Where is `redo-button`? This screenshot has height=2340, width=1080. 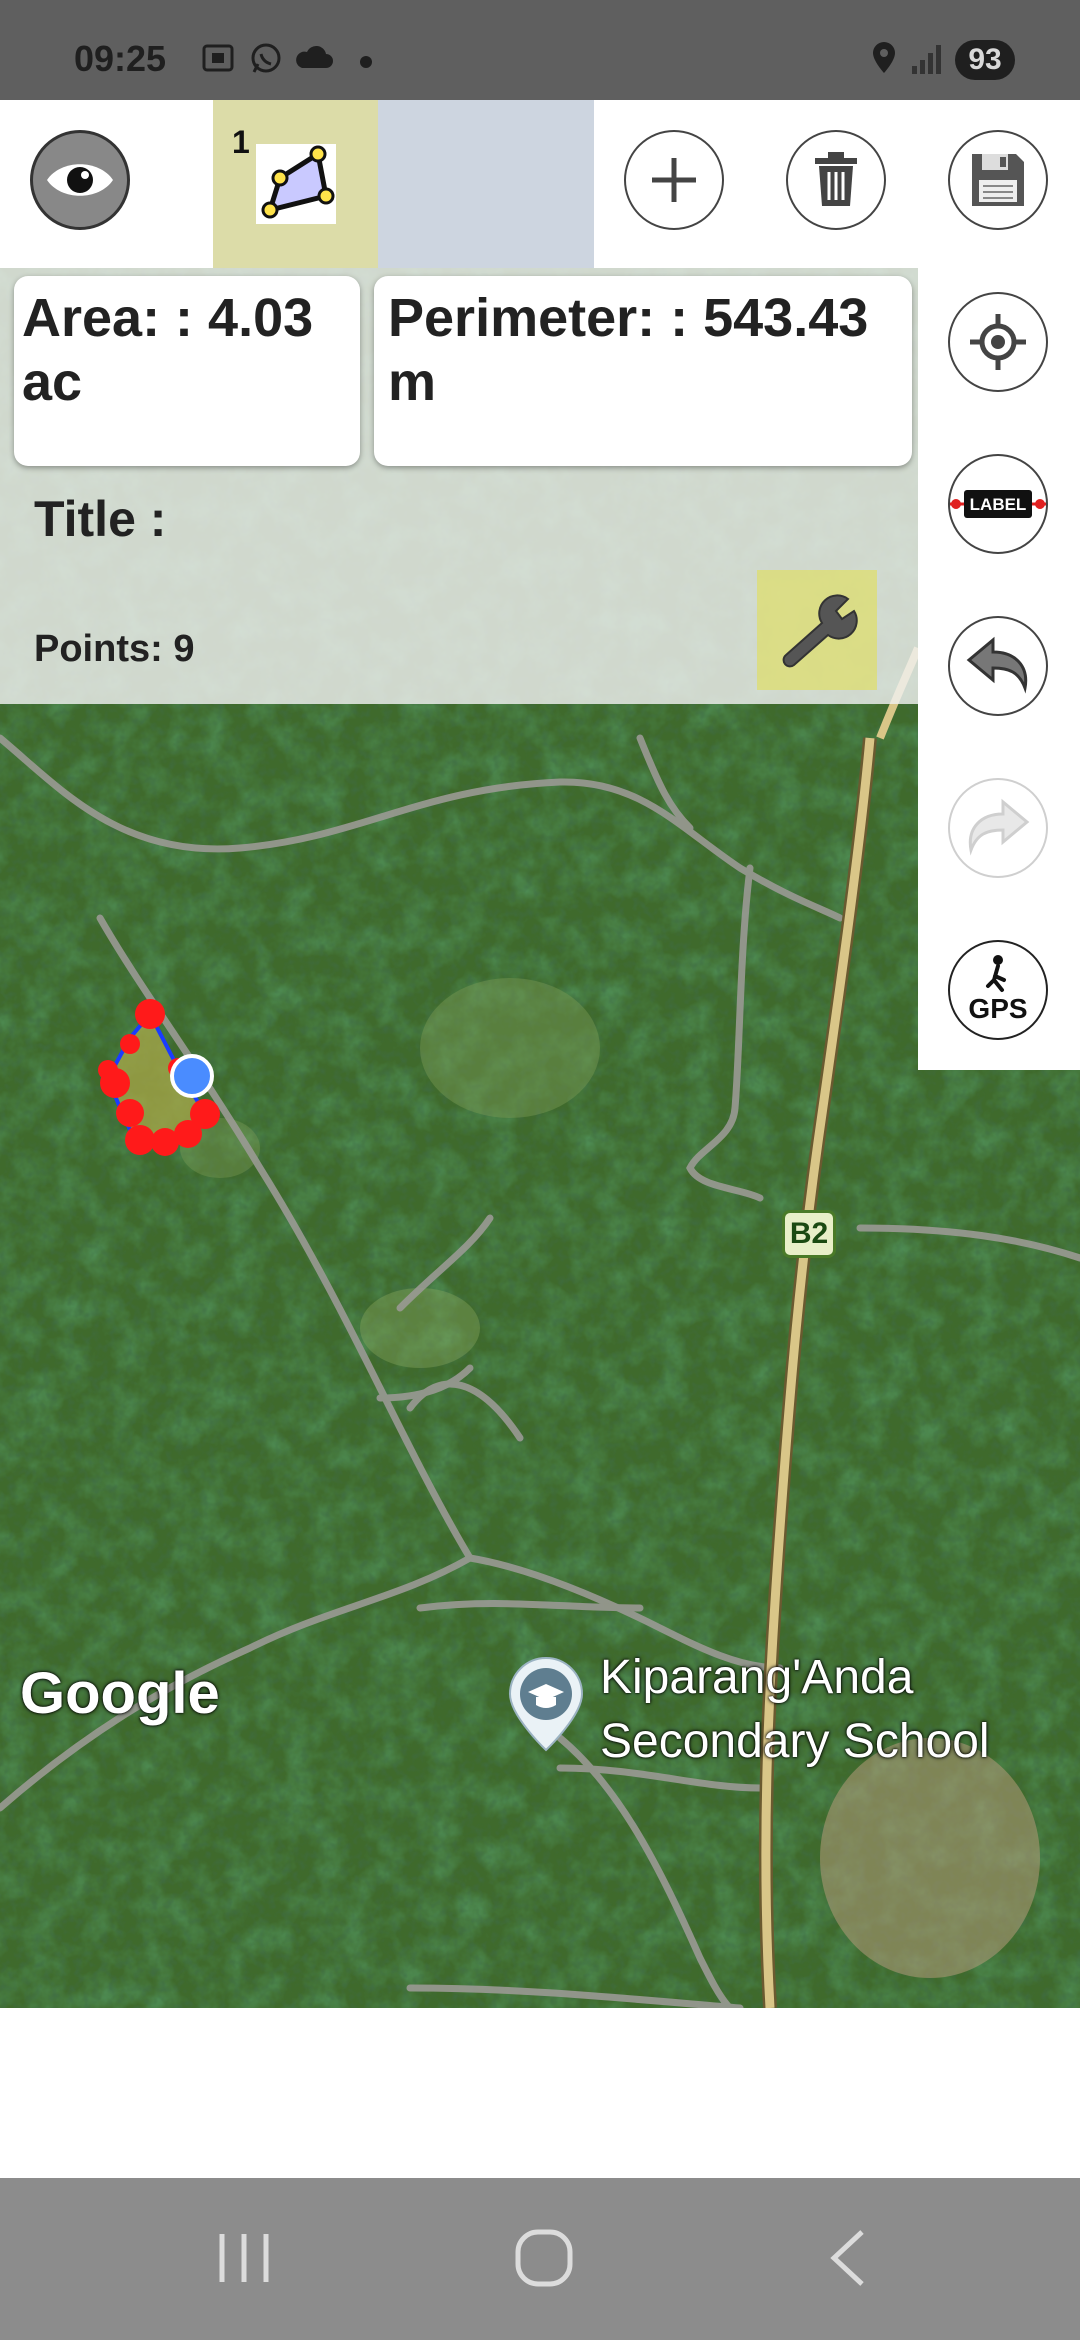 redo-button is located at coordinates (998, 828).